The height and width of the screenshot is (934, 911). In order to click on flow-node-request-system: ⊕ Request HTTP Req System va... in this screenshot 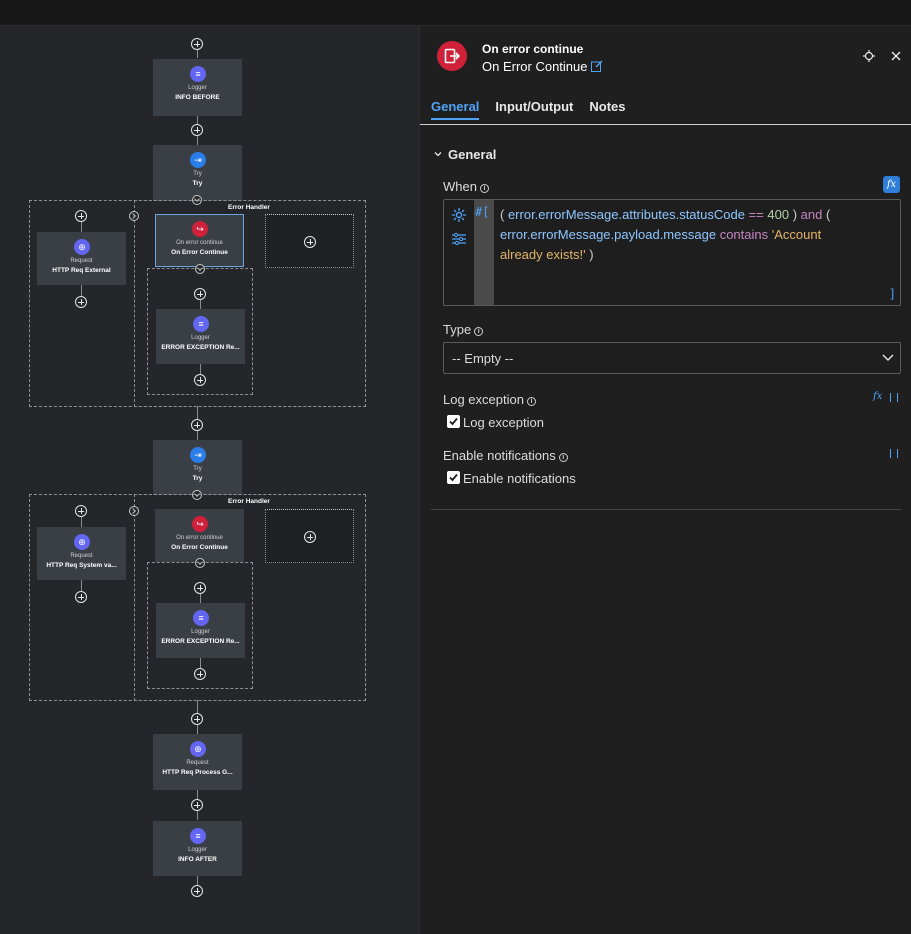, I will do `click(81, 553)`.